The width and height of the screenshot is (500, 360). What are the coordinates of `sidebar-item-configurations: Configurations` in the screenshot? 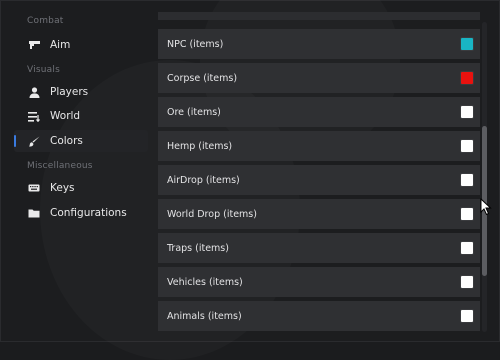 It's located at (81, 213).